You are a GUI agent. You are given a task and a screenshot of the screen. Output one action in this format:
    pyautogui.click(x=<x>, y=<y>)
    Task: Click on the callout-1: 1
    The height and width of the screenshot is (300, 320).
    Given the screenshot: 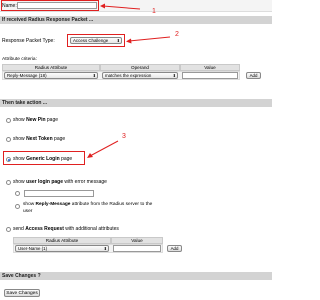 What is the action you would take?
    pyautogui.click(x=154, y=11)
    